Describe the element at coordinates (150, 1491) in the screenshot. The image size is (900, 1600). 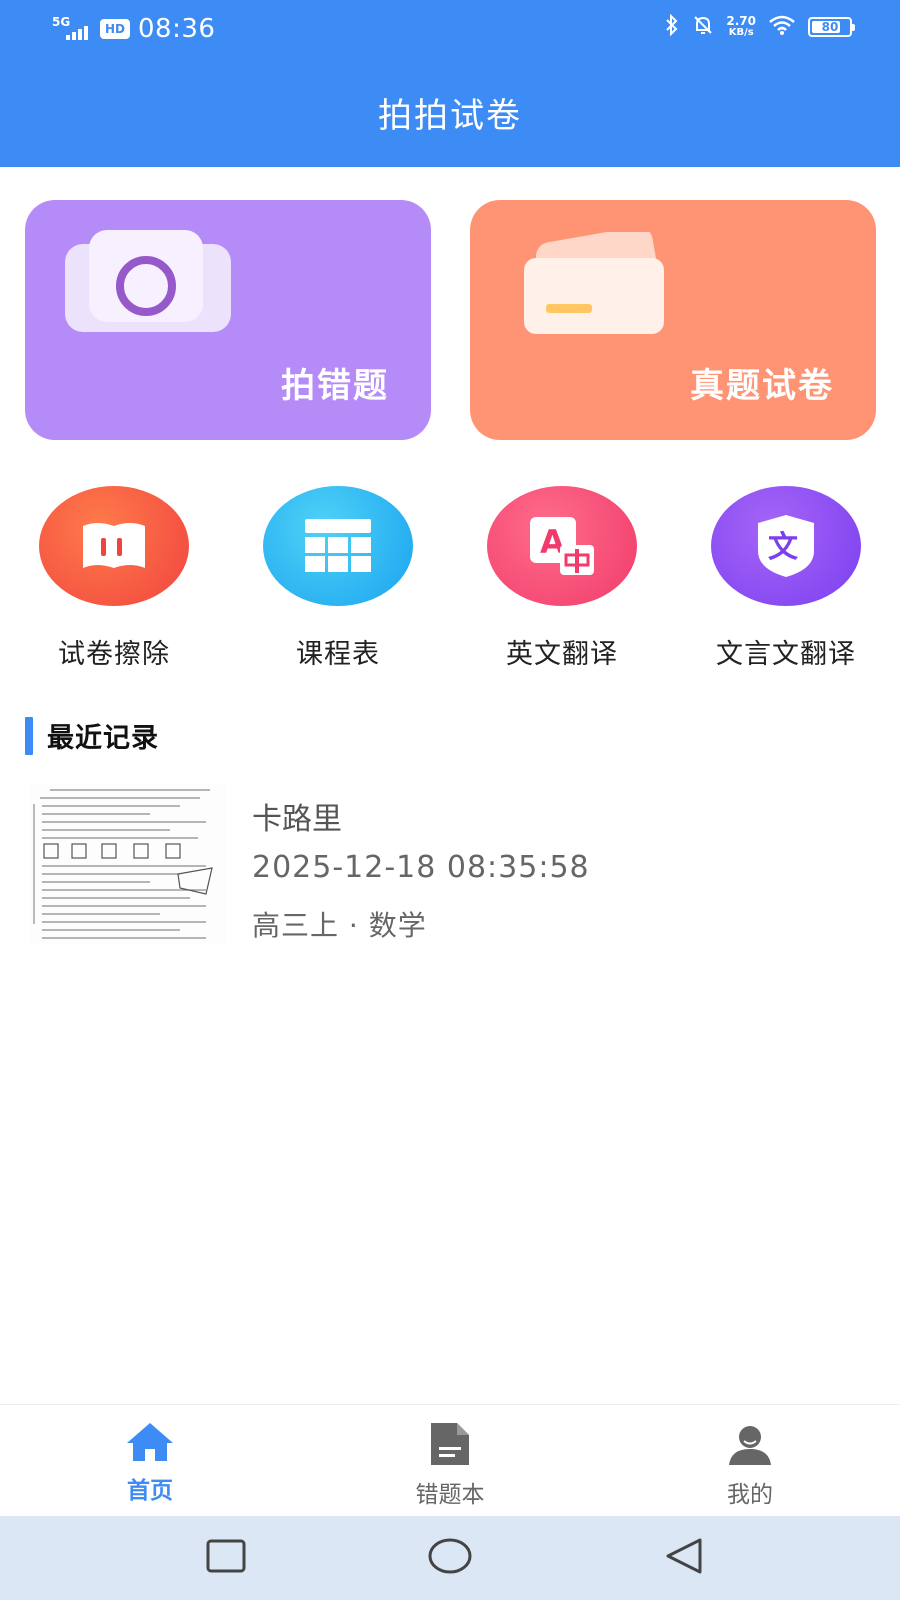
I see `nav-label: 首页` at that location.